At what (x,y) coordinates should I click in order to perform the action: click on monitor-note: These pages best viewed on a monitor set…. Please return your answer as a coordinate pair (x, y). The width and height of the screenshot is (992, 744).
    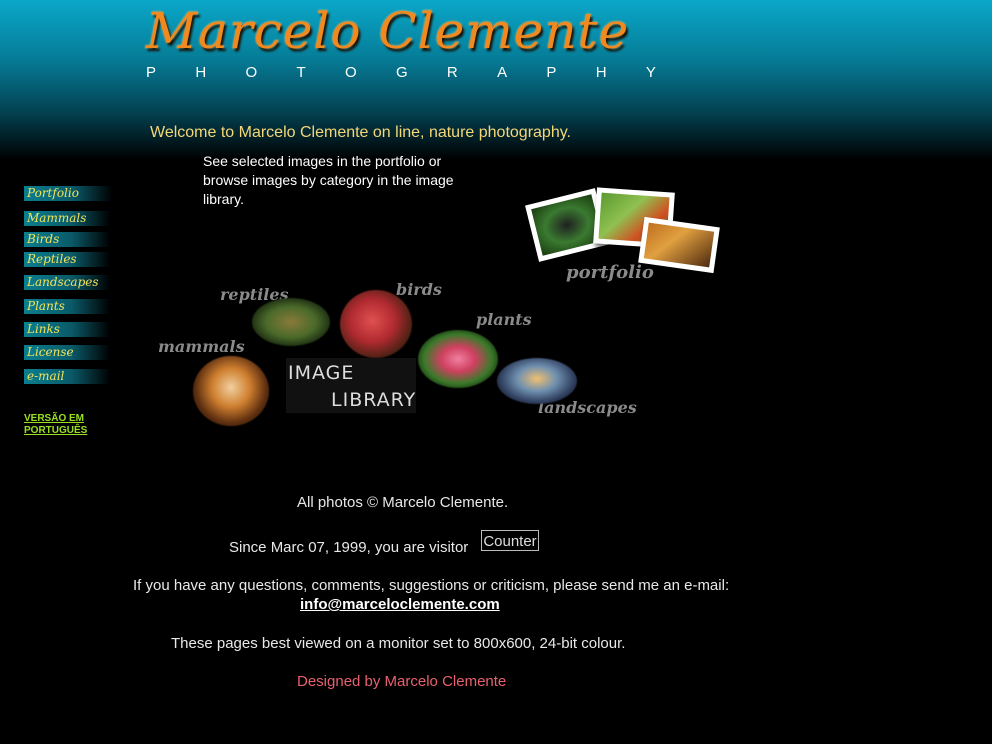
    Looking at the image, I should click on (398, 643).